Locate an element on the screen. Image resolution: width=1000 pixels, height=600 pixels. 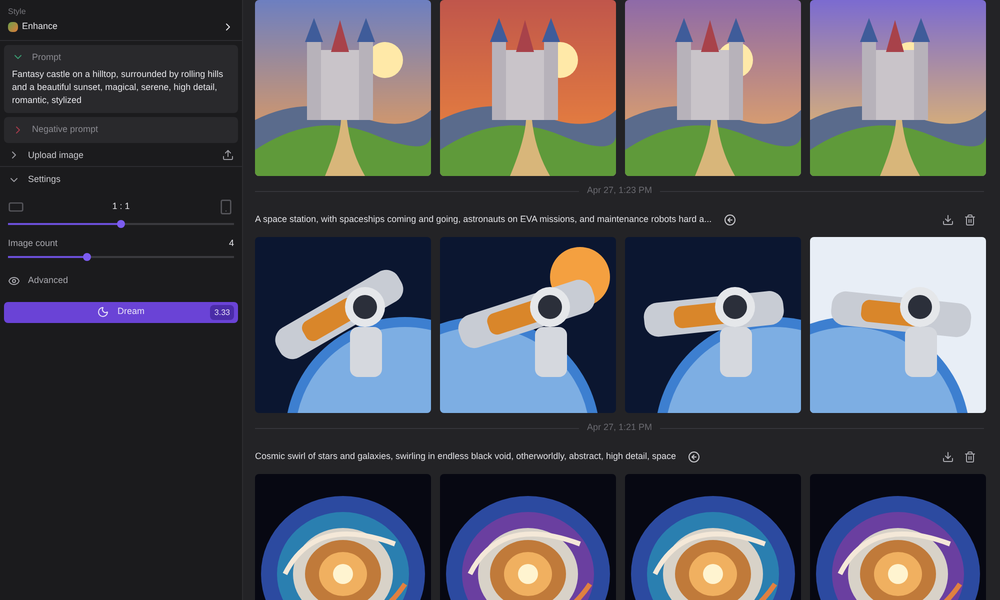
style-selector: Enhance is located at coordinates (121, 27).